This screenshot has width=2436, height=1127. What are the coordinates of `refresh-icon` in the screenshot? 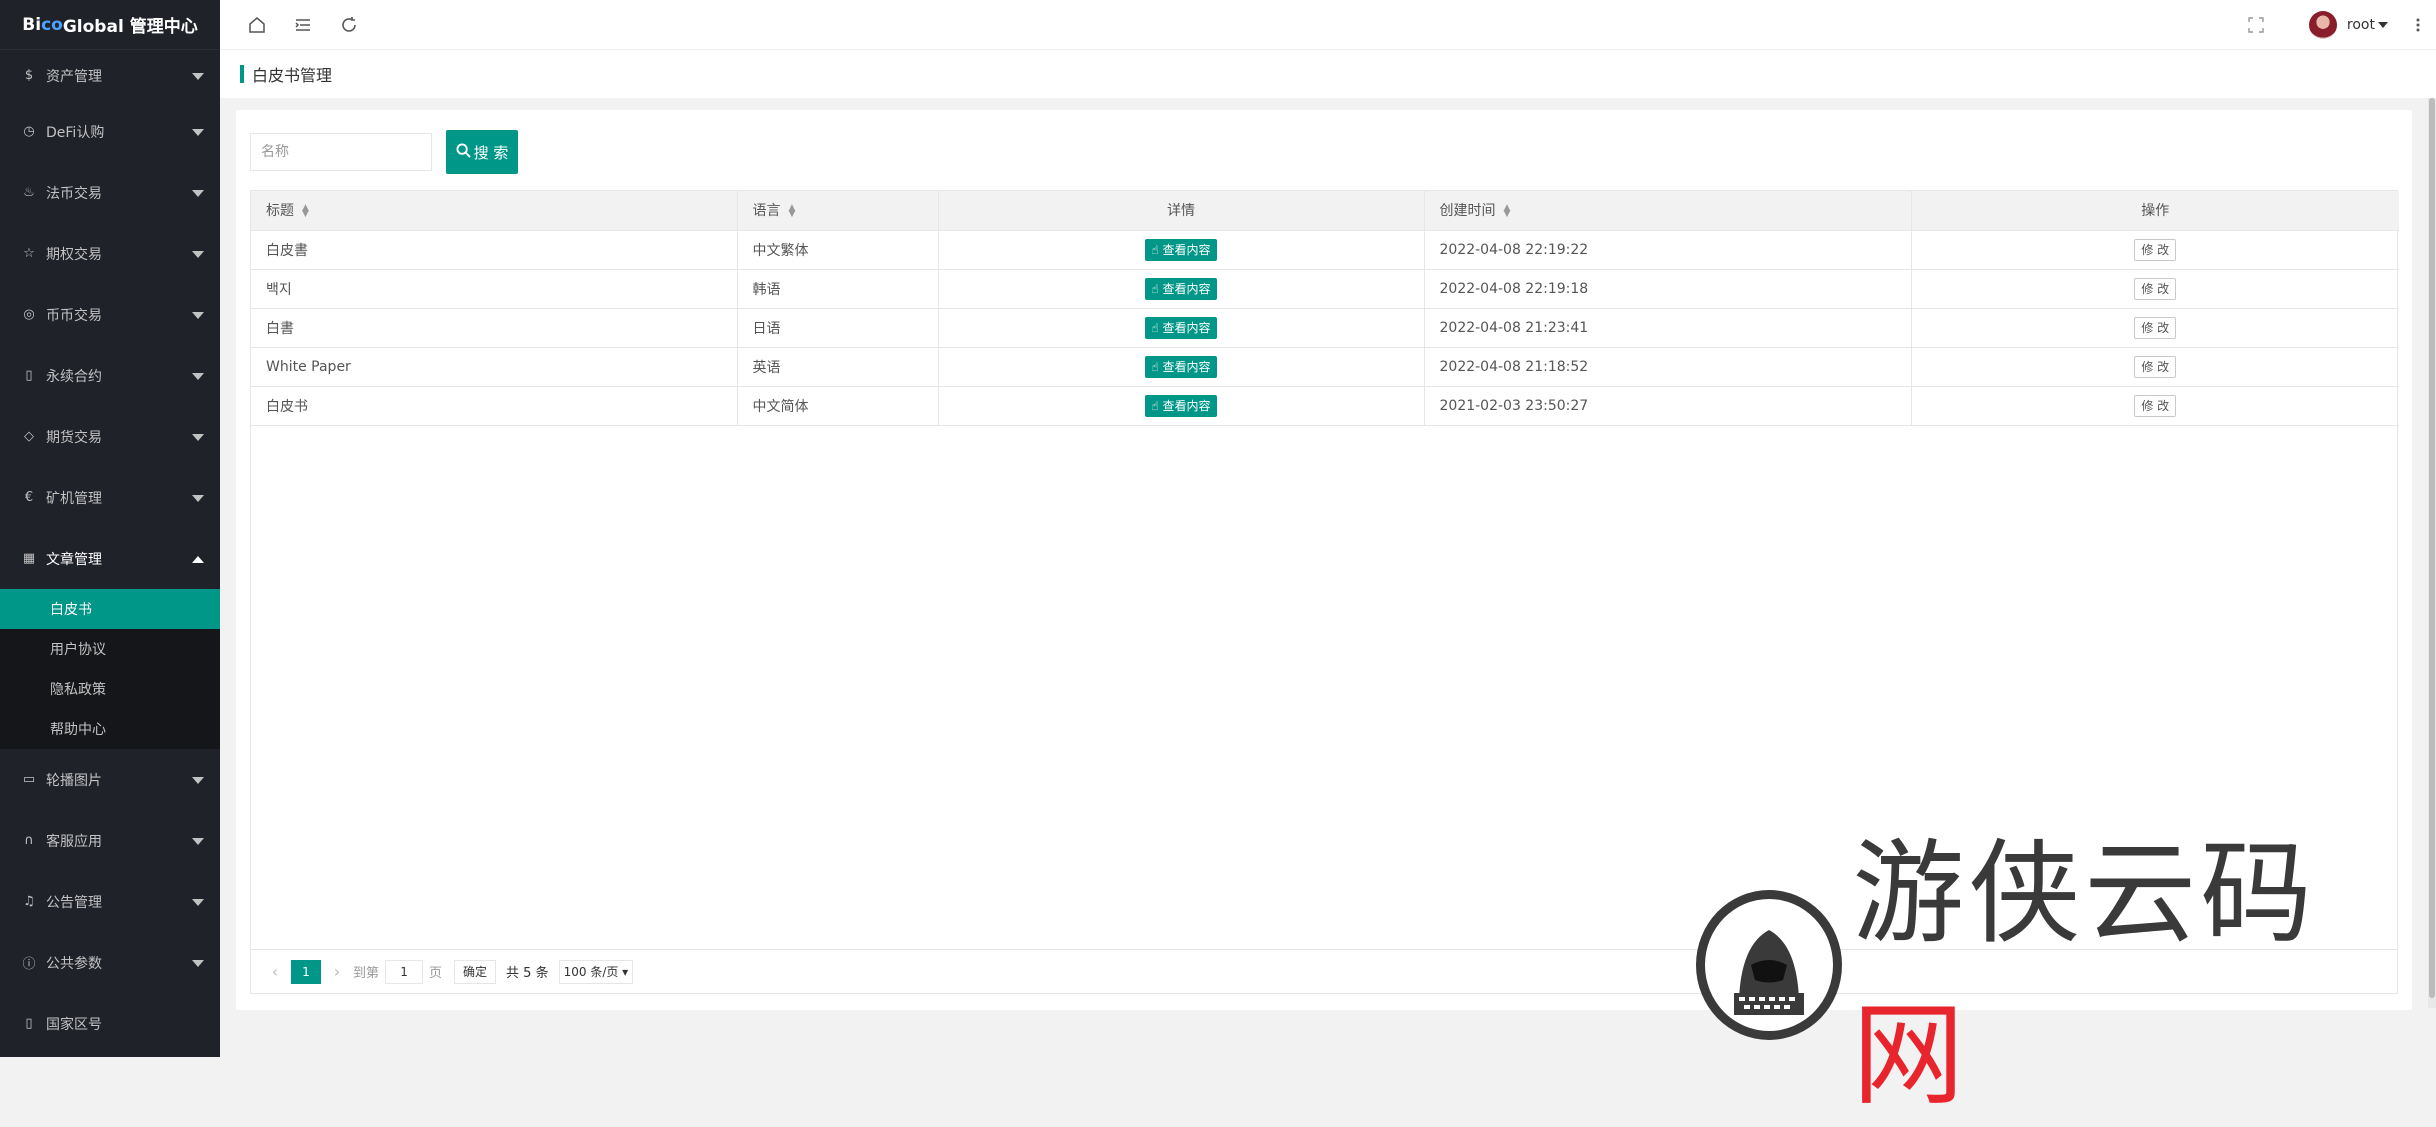 It's located at (349, 25).